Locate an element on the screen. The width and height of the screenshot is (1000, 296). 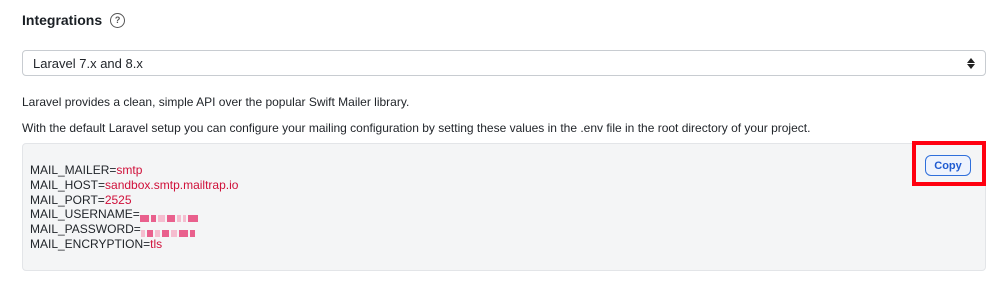
config-line-username: MAIL_USERNAME= is located at coordinates (134, 215).